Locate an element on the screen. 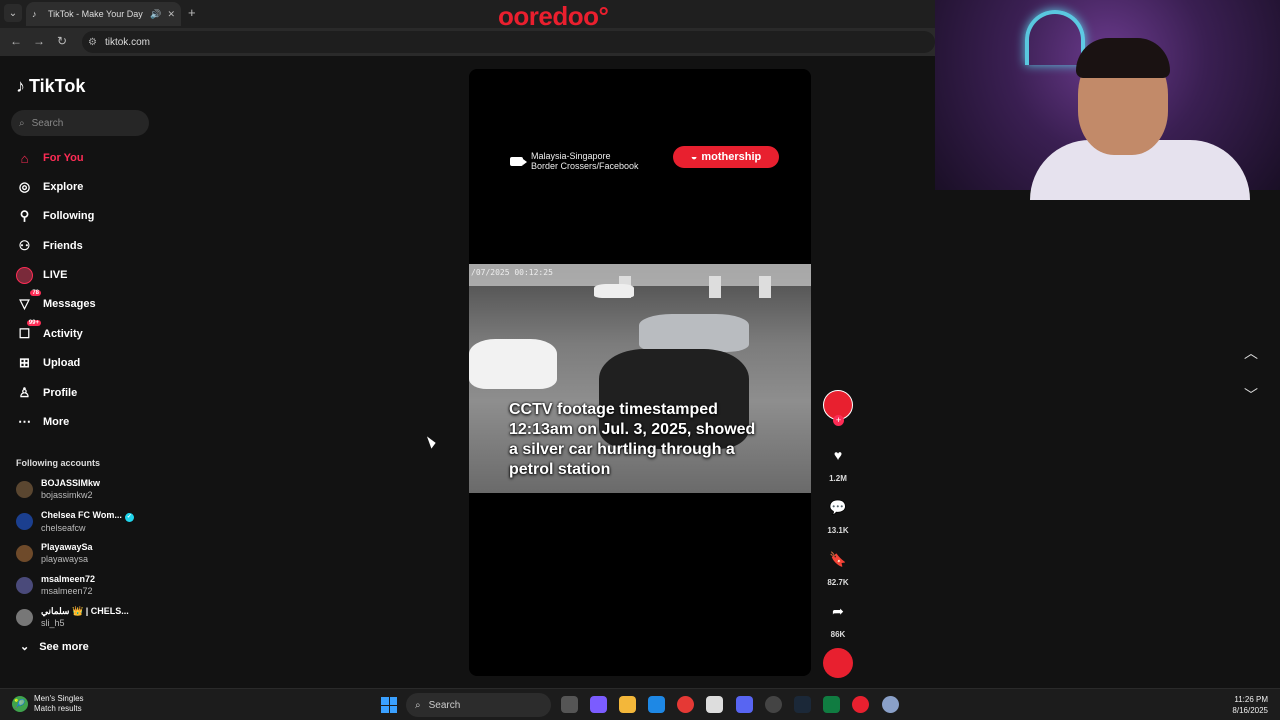 The width and height of the screenshot is (1280, 720). browser-tab: ♪ TikTok - Make Your Day 🔊 ✕ is located at coordinates (103, 14).